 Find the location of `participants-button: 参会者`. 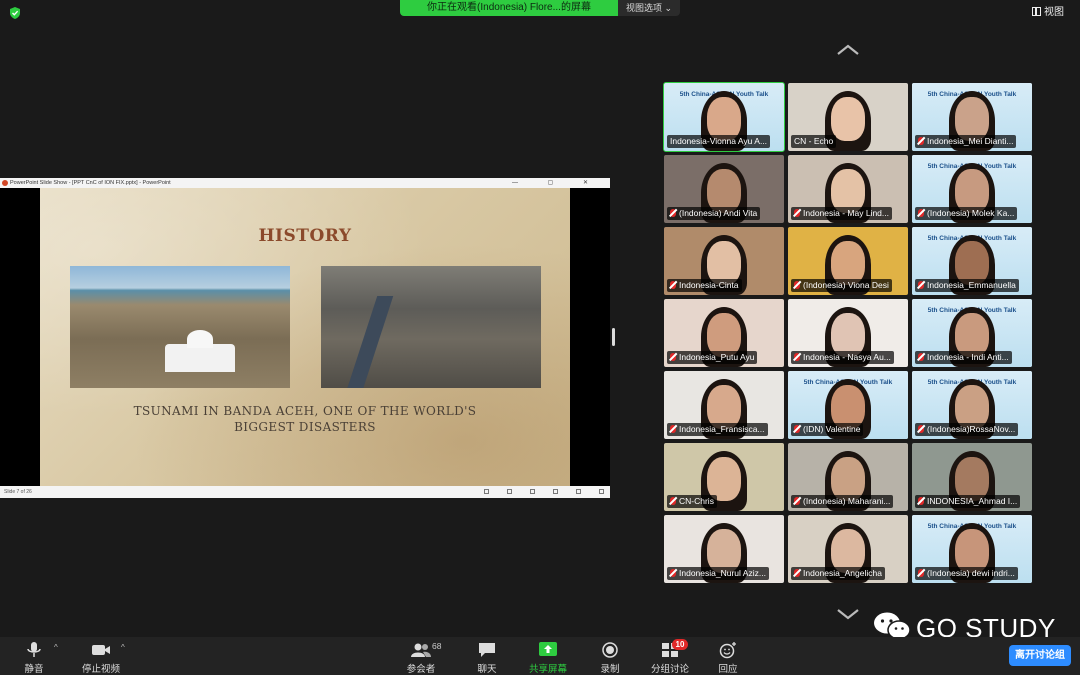

participants-button: 参会者 is located at coordinates (421, 657).